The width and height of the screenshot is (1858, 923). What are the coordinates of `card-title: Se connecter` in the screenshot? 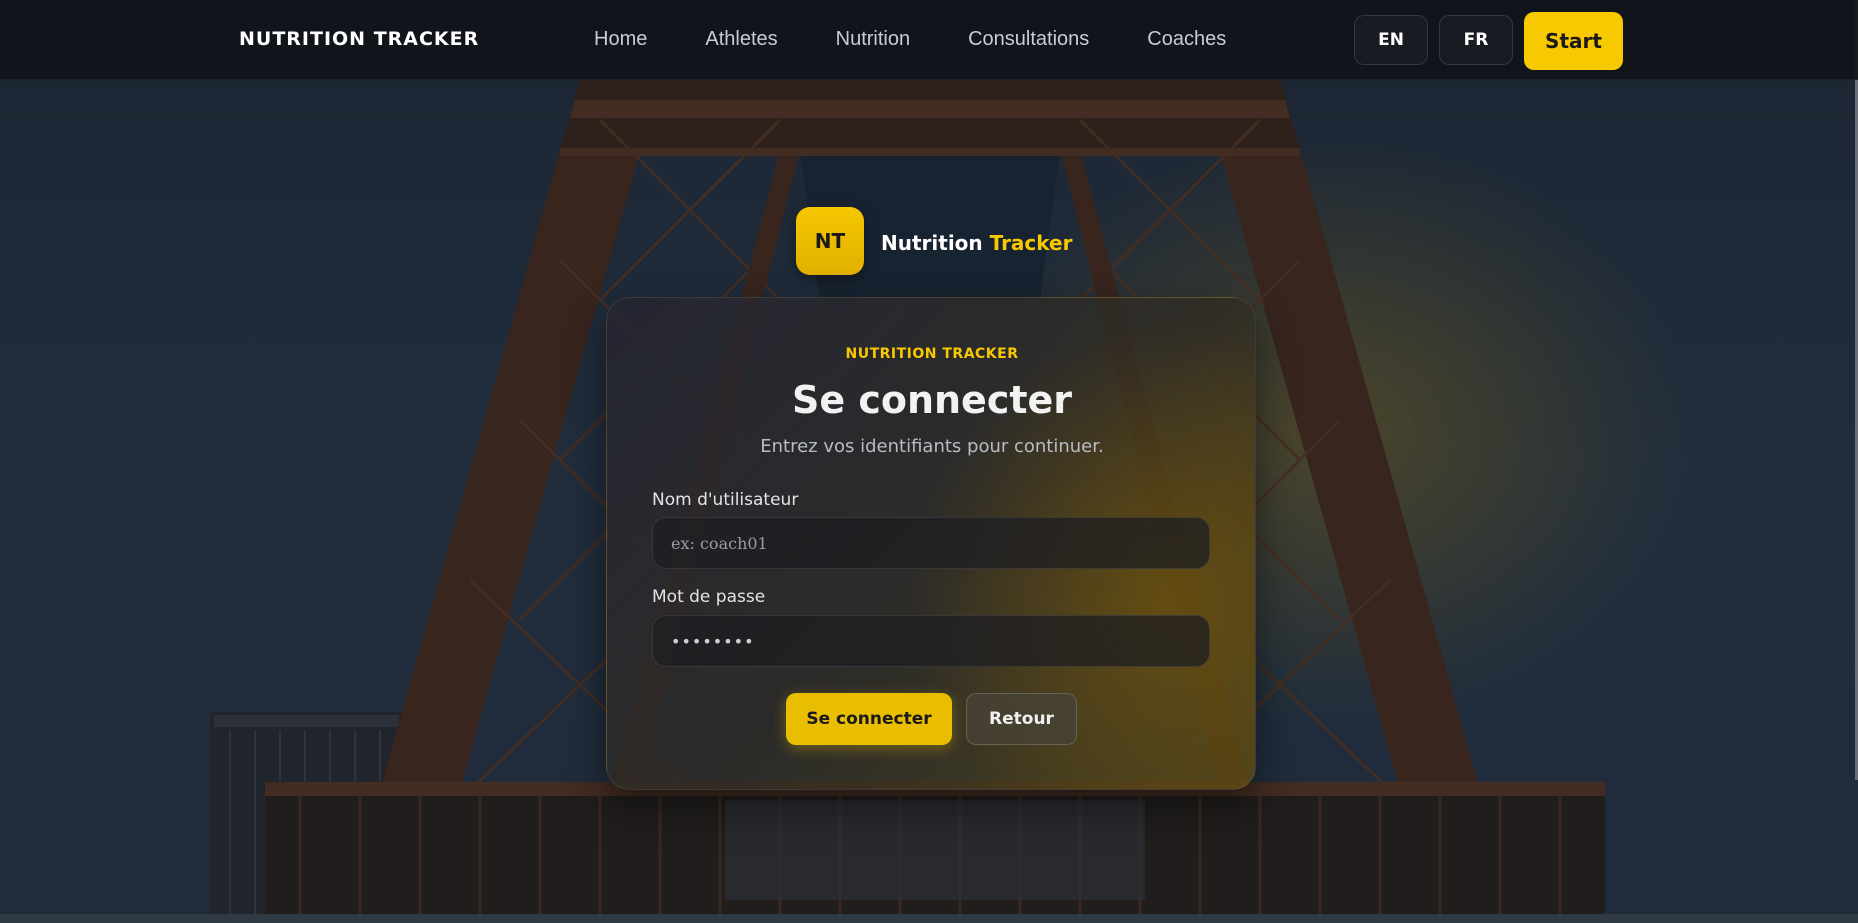 It's located at (932, 400).